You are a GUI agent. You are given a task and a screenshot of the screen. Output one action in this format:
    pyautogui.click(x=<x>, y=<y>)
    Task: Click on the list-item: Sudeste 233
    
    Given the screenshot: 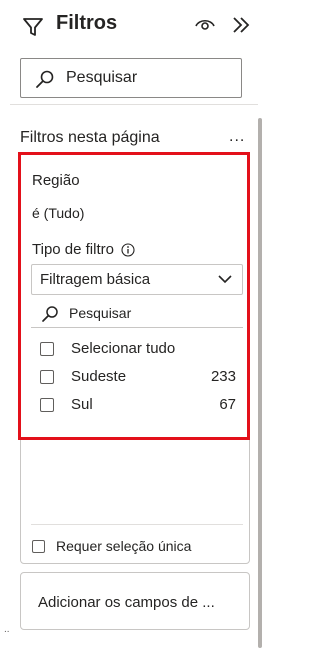 What is the action you would take?
    pyautogui.click(x=140, y=378)
    